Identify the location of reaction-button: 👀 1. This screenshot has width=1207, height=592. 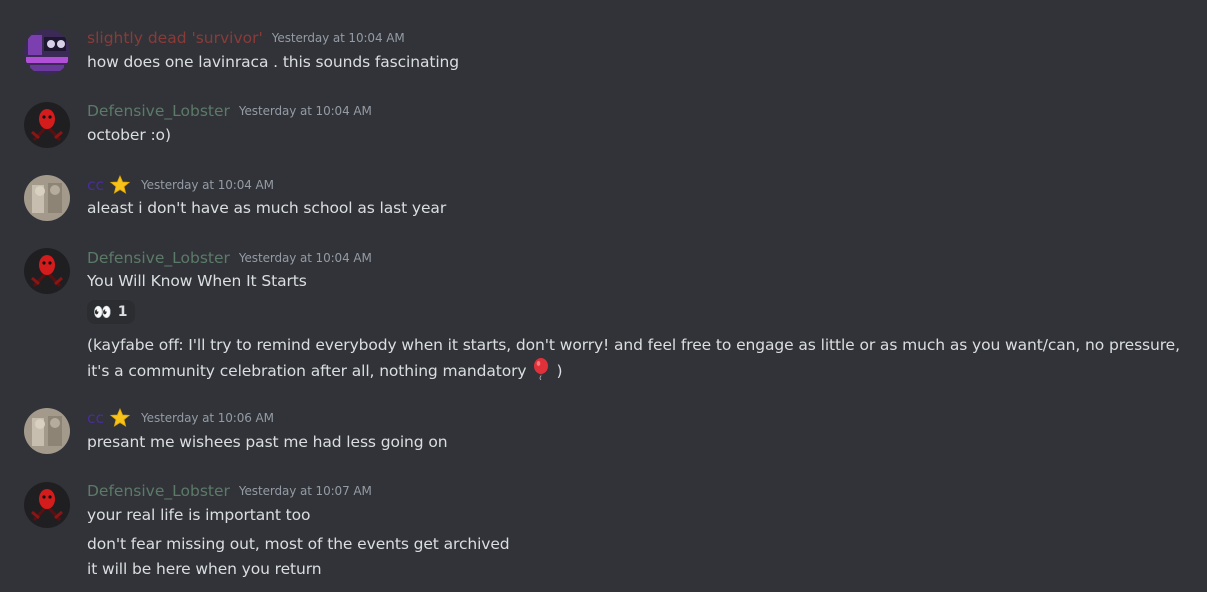
(111, 312).